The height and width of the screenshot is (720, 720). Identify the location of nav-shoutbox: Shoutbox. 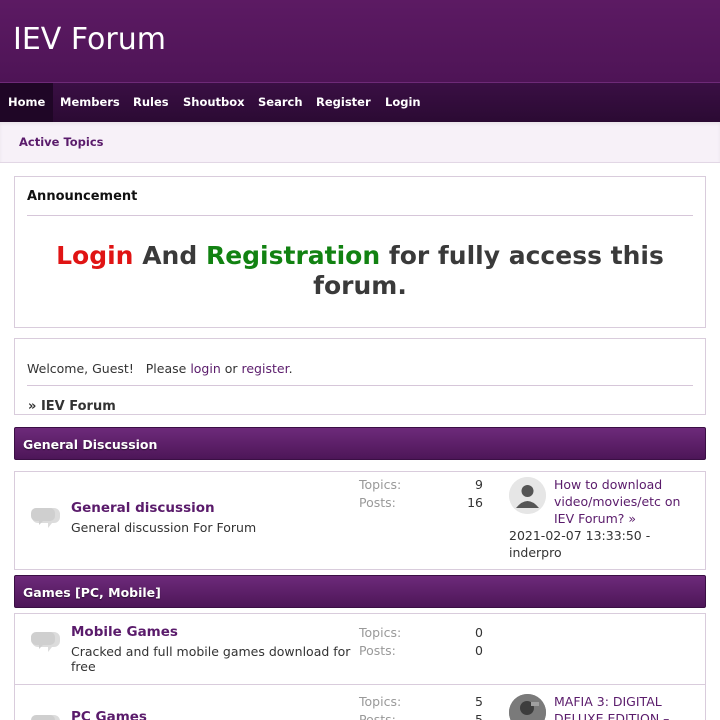
(214, 102).